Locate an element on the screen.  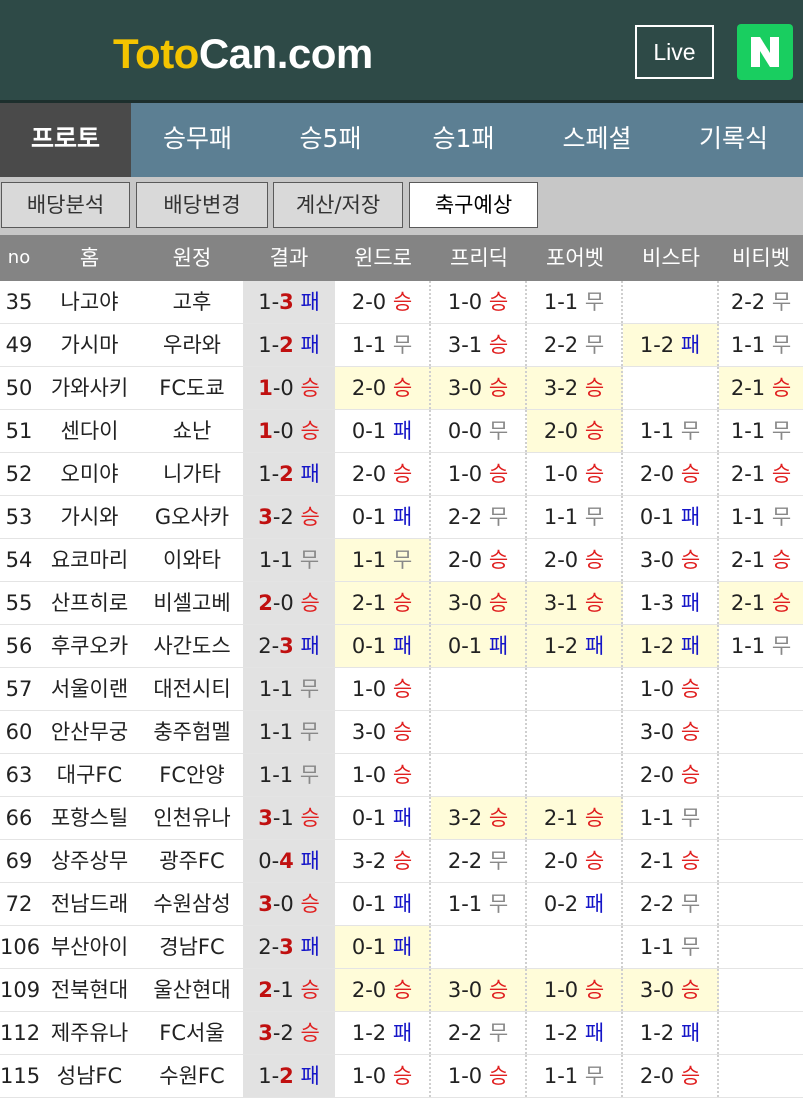
col-windrawwin-prediction: 2-0 승 is located at coordinates (383, 388).